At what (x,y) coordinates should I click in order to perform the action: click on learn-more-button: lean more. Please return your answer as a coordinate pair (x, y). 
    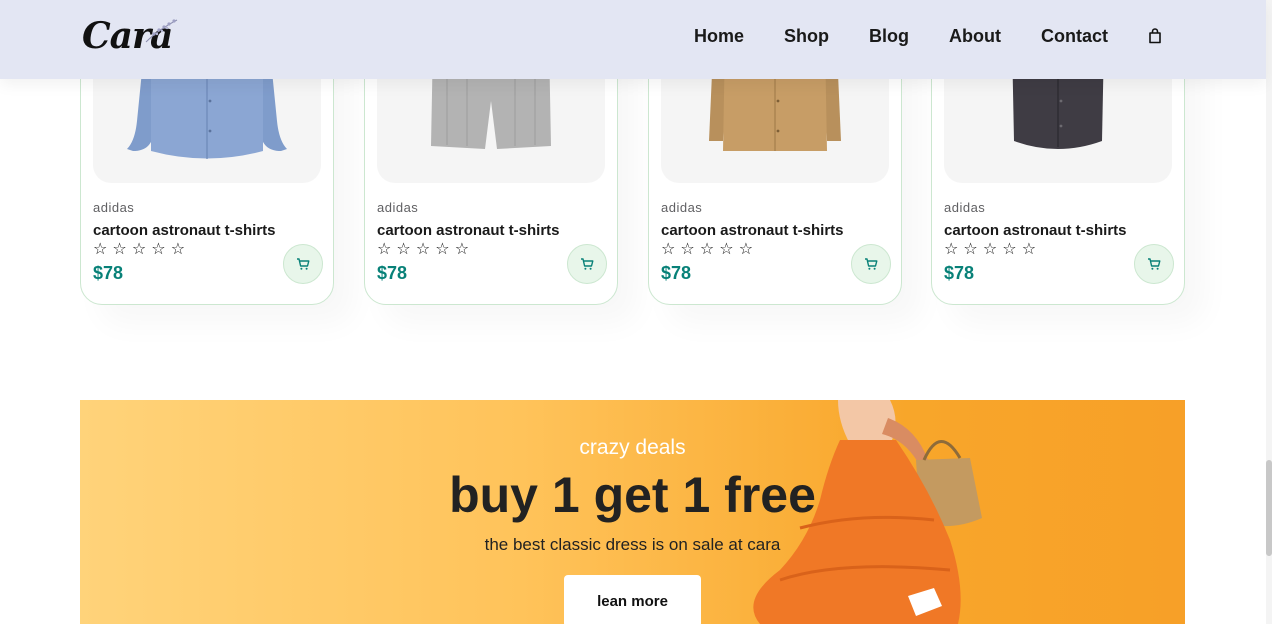
    Looking at the image, I should click on (632, 599).